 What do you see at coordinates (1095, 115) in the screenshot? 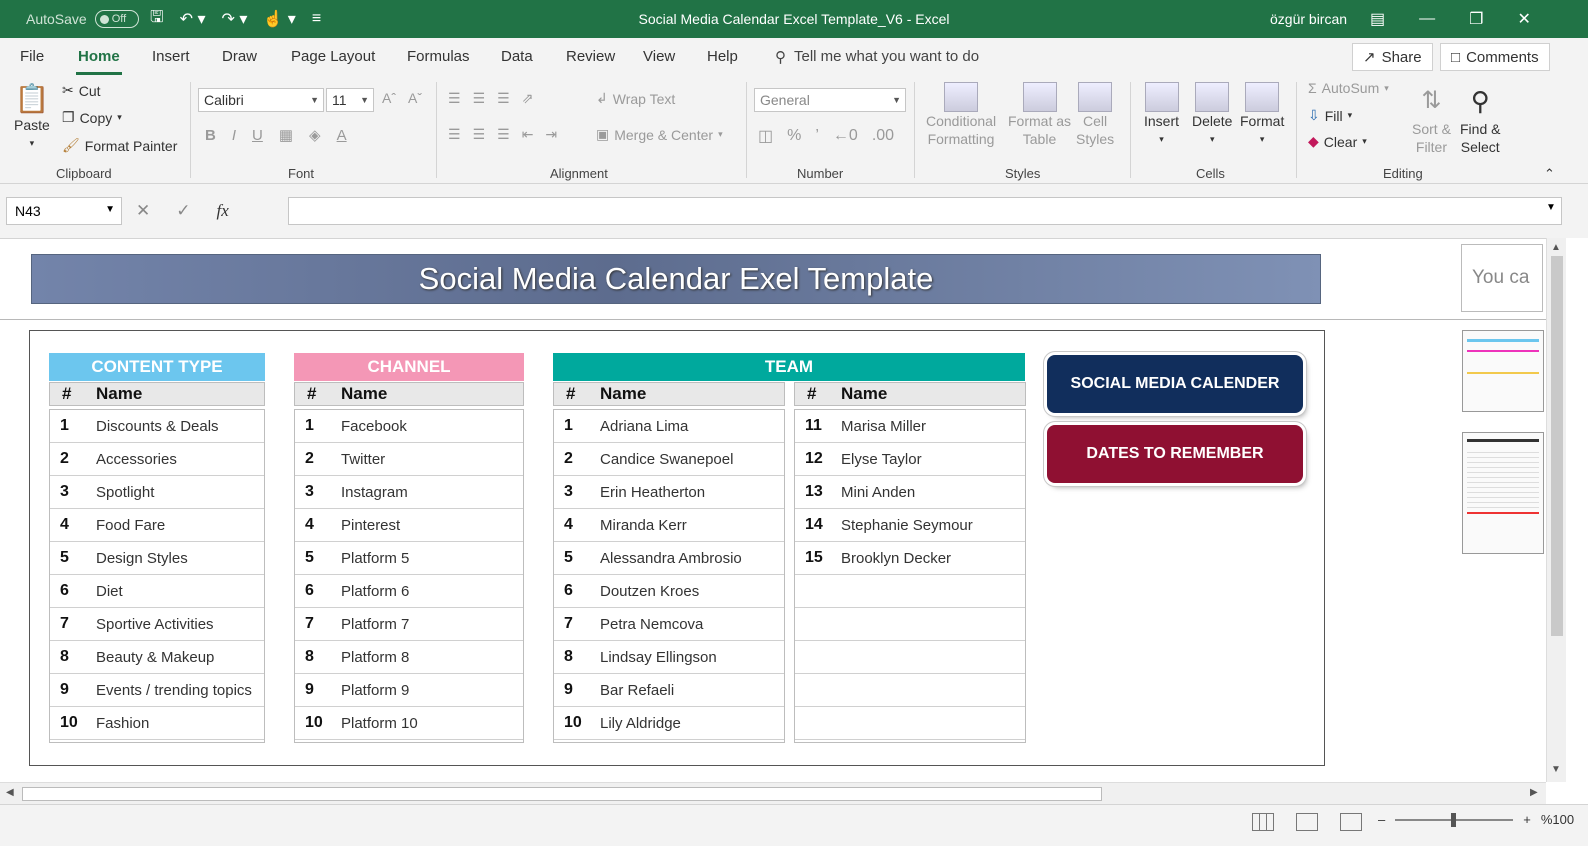
I see `cell-styles-button: Cell Styles` at bounding box center [1095, 115].